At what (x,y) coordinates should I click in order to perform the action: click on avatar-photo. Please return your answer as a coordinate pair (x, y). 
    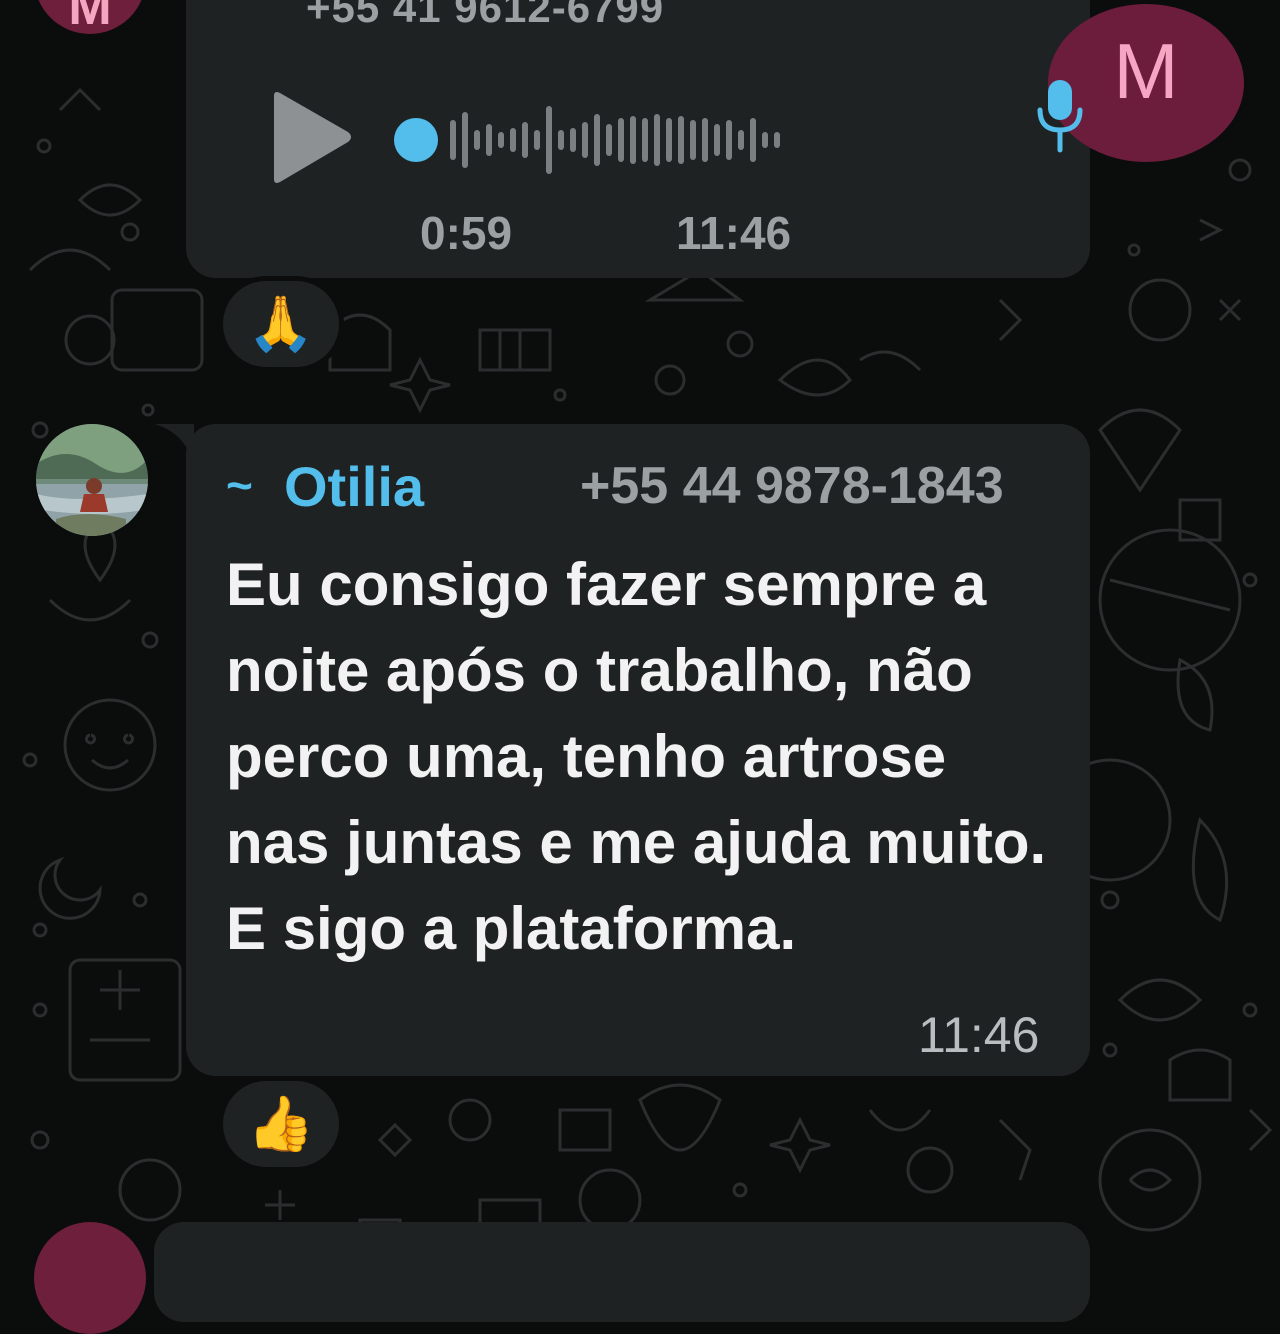
    Looking at the image, I should click on (92, 480).